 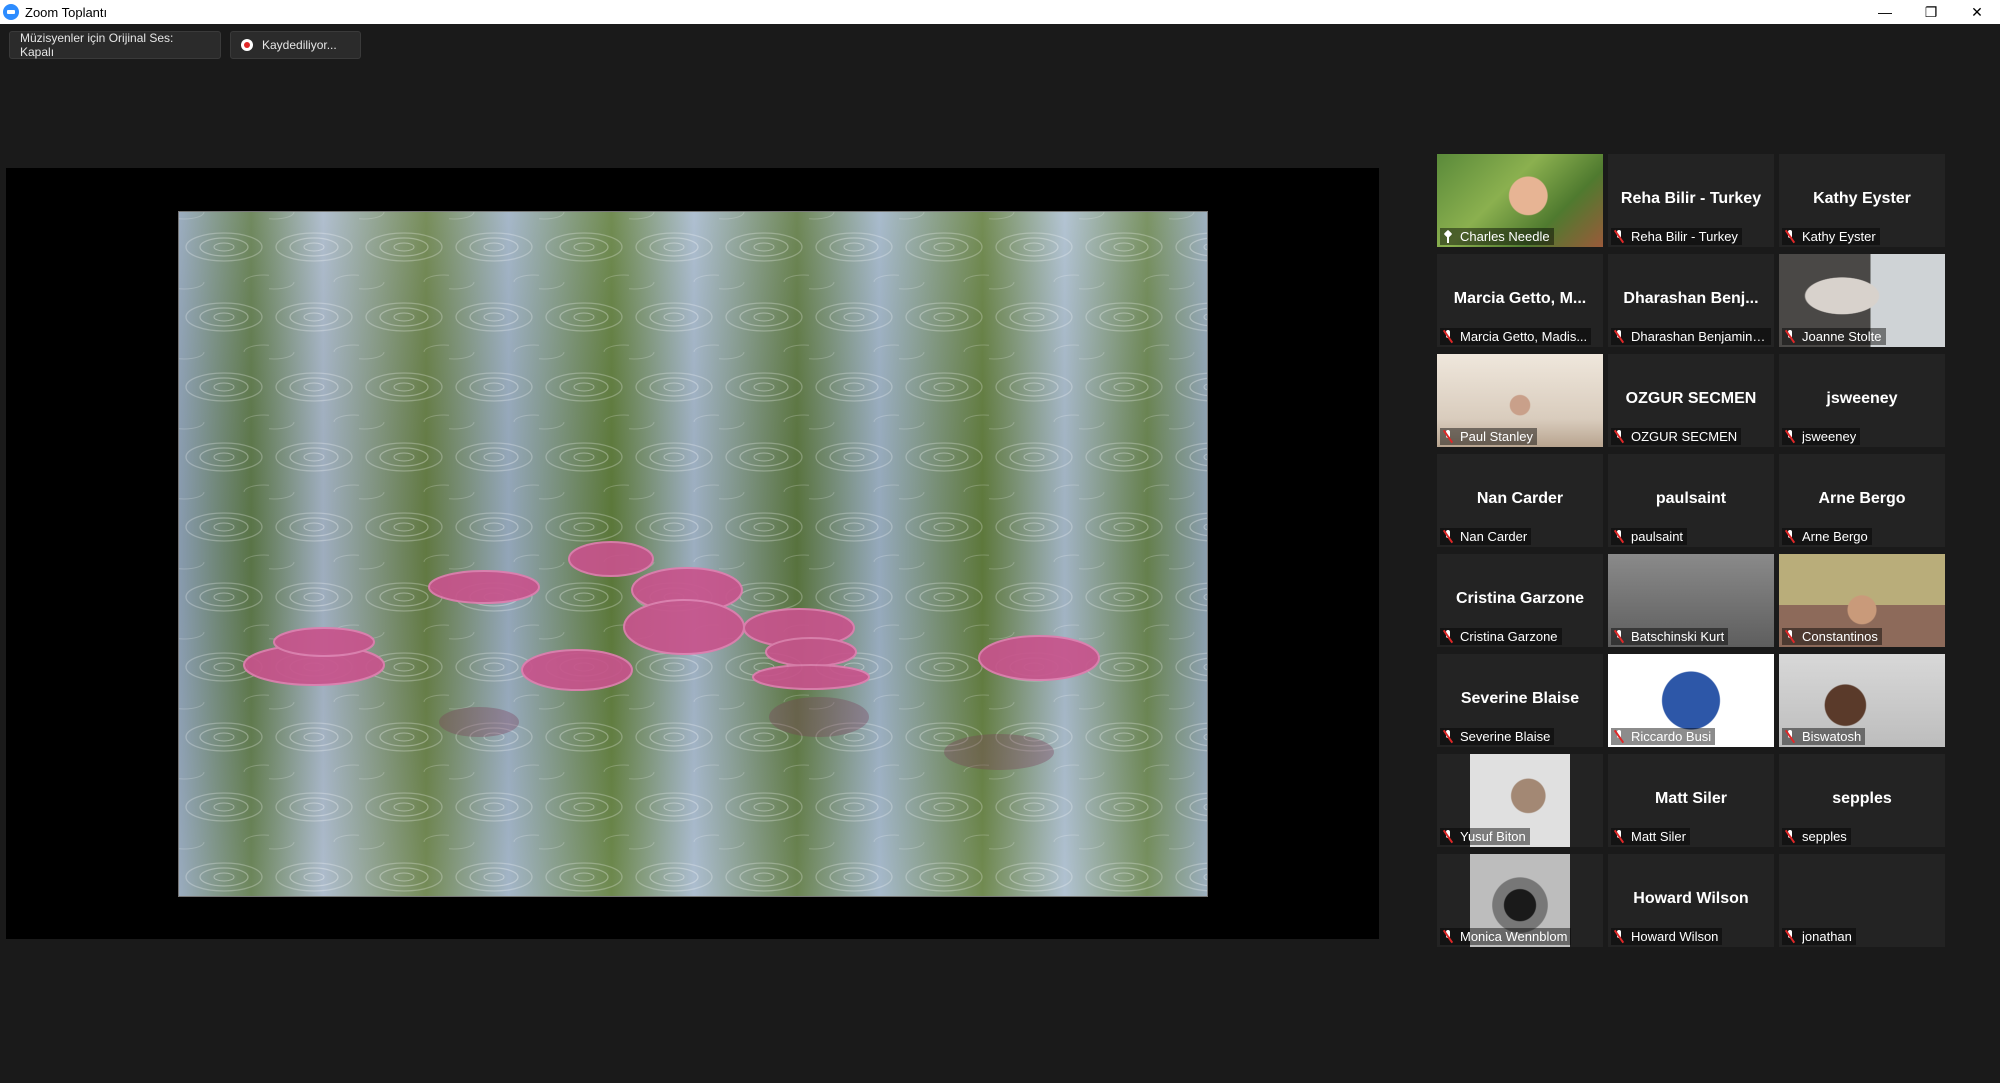 I want to click on participant-tile: Constantinos, so click(x=1862, y=600).